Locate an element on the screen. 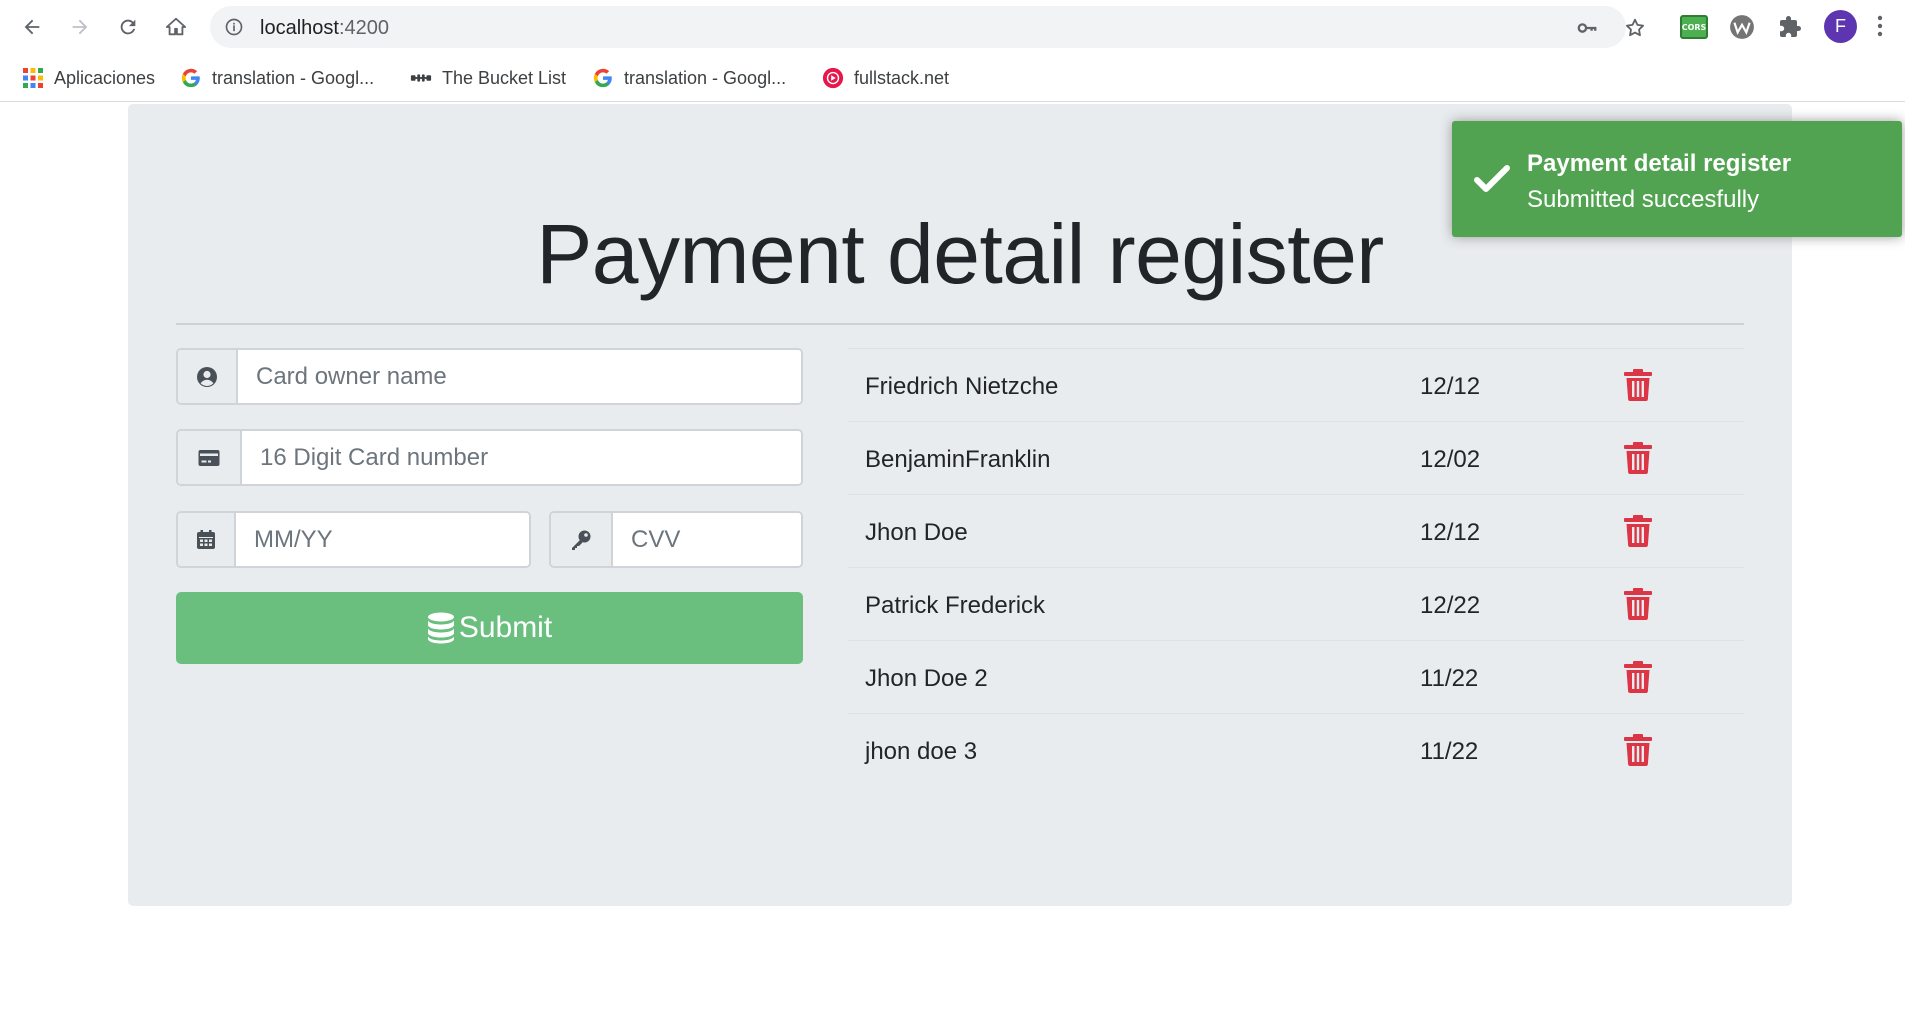 The width and height of the screenshot is (1905, 1016). owner-name-group is located at coordinates (489, 376).